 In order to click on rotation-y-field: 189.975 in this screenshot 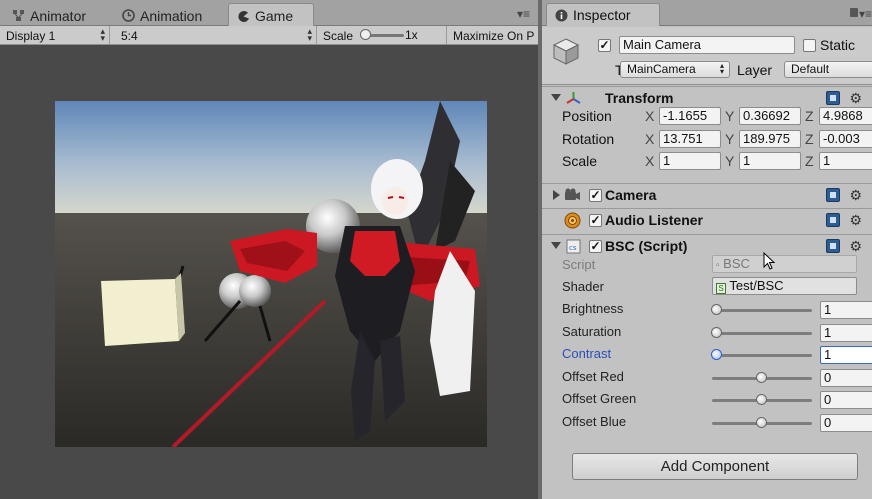, I will do `click(770, 139)`.